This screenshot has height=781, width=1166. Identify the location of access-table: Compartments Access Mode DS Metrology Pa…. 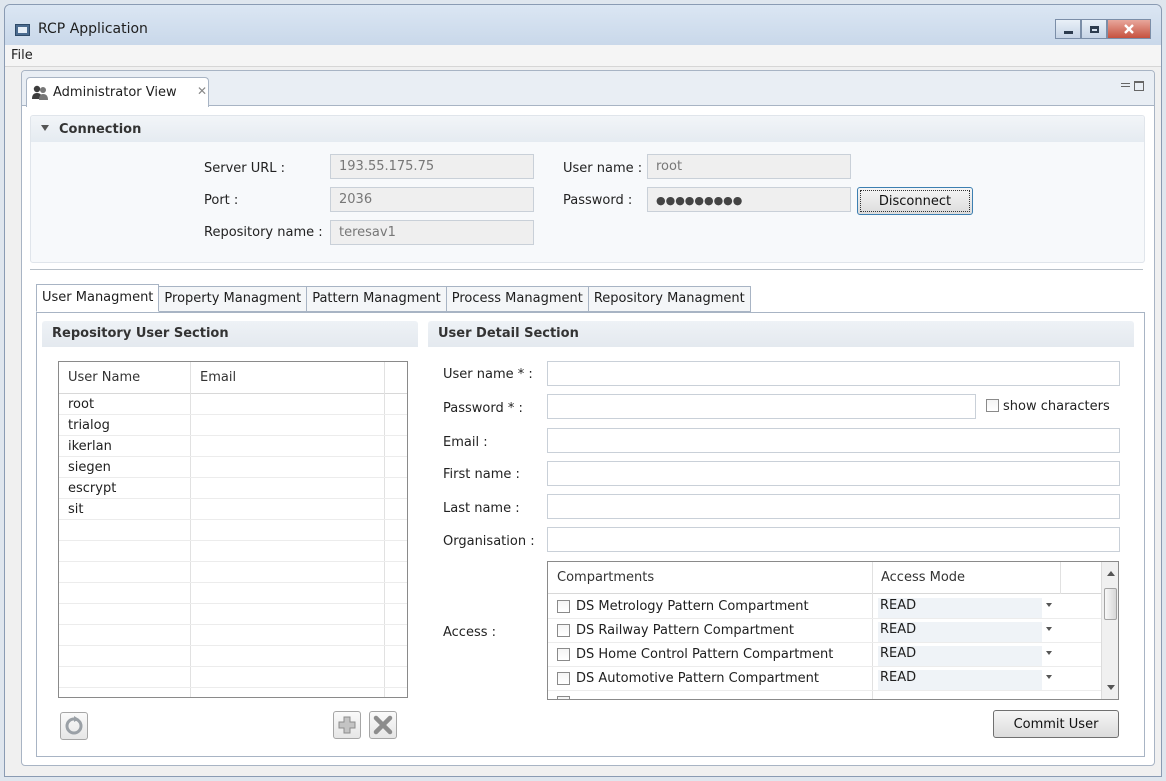
(833, 630).